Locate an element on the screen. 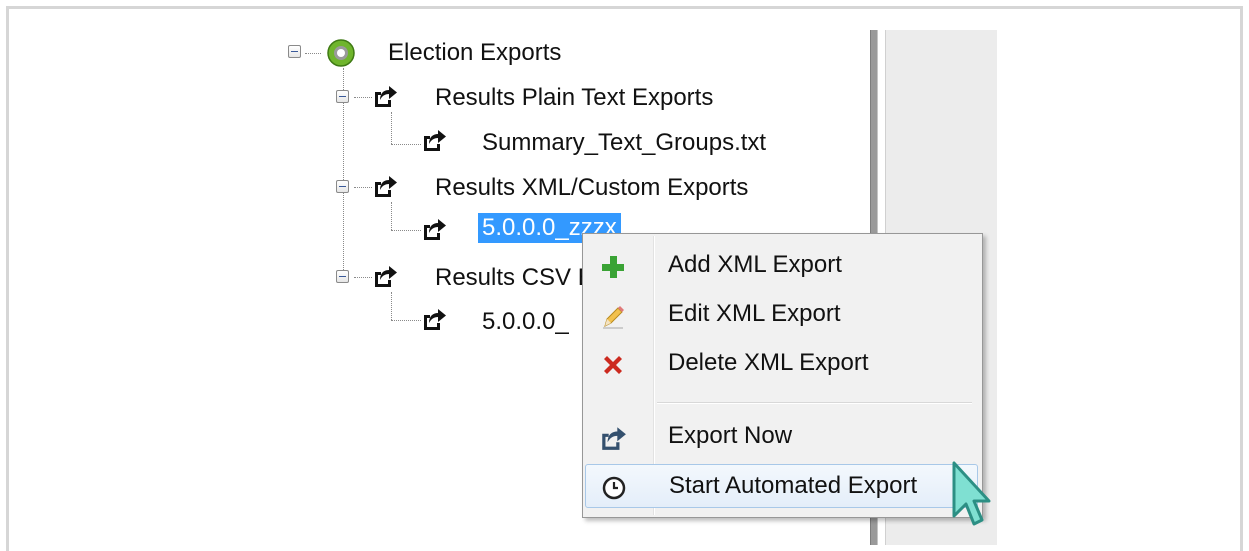 The image size is (1249, 551). tree-group-plain-text: Results Plain Text Exports is located at coordinates (574, 98).